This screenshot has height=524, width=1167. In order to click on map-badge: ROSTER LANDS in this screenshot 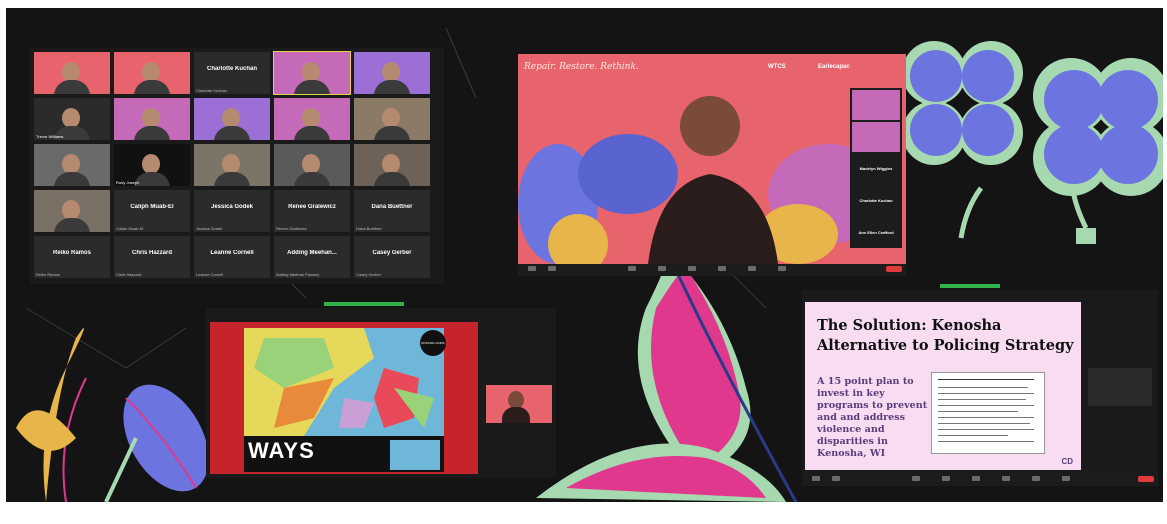, I will do `click(433, 343)`.